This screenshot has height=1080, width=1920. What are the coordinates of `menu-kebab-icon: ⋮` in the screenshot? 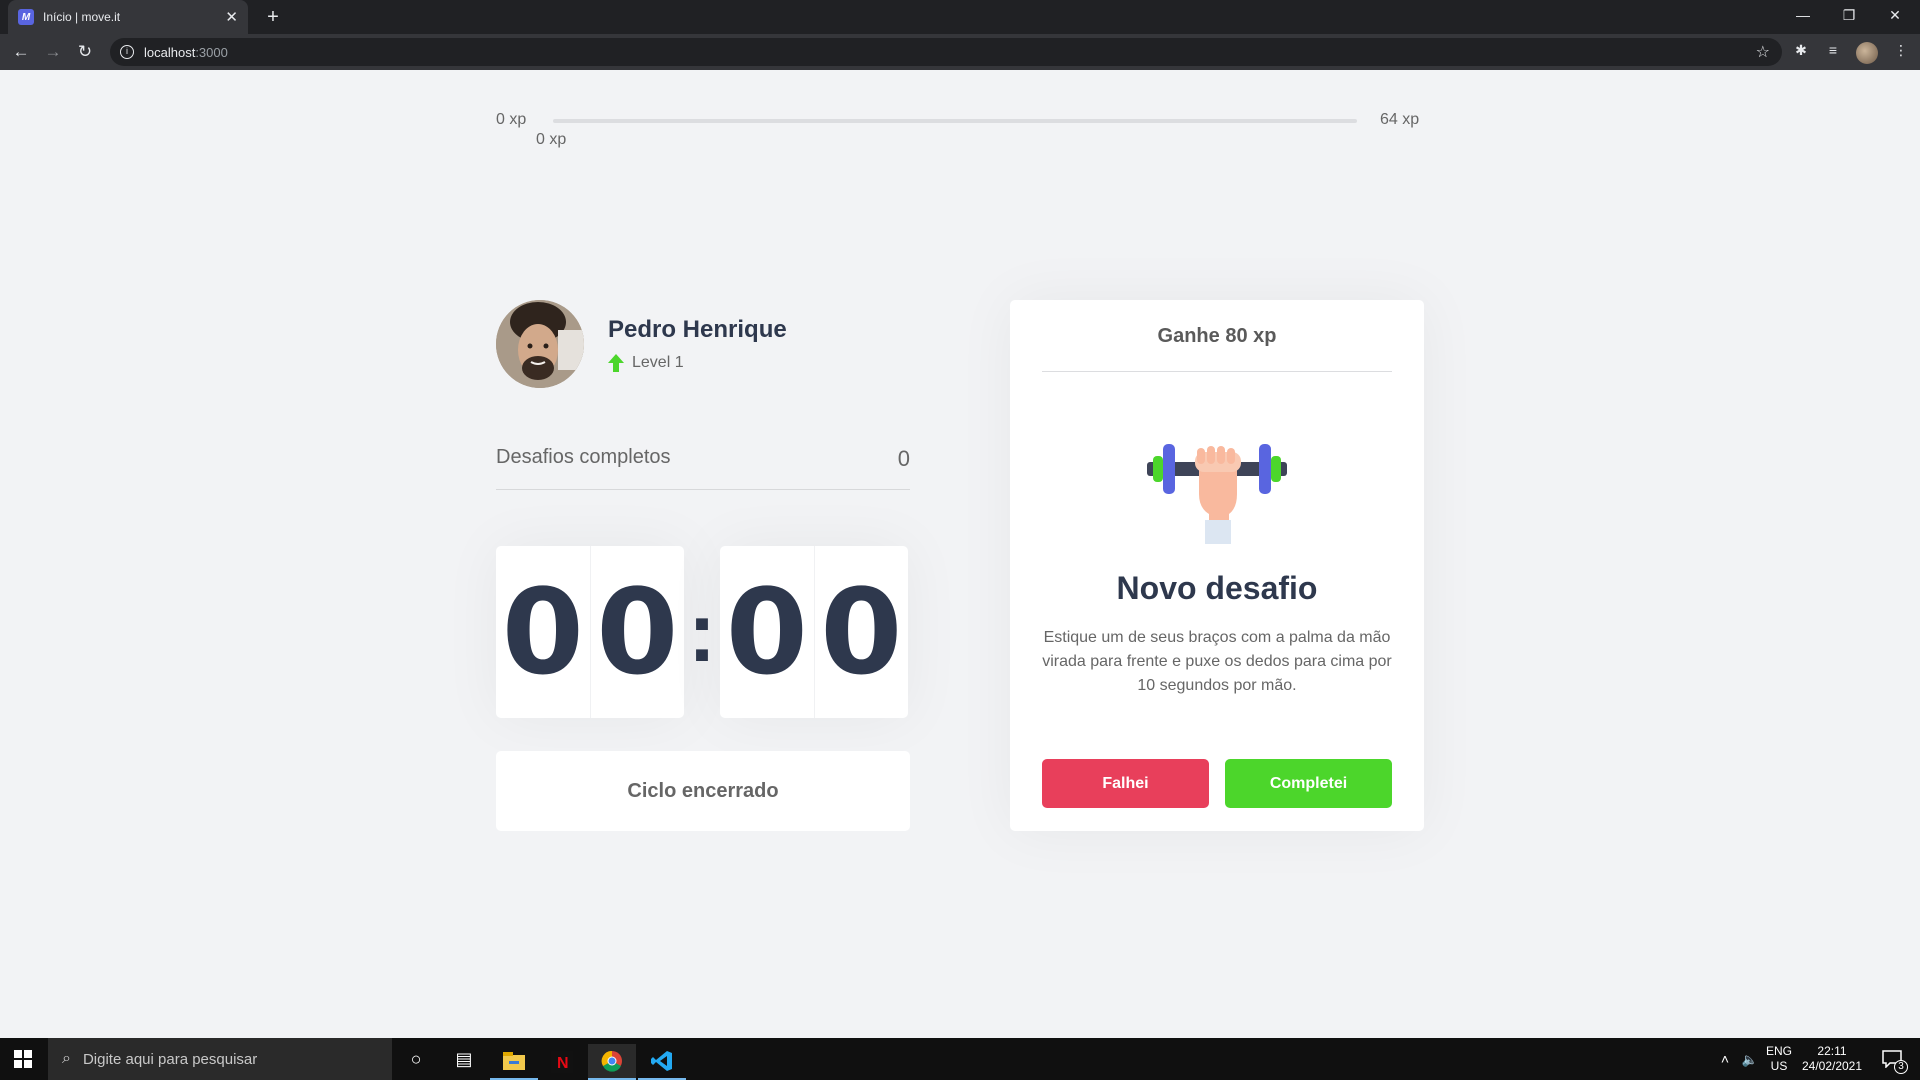 It's located at (1901, 52).